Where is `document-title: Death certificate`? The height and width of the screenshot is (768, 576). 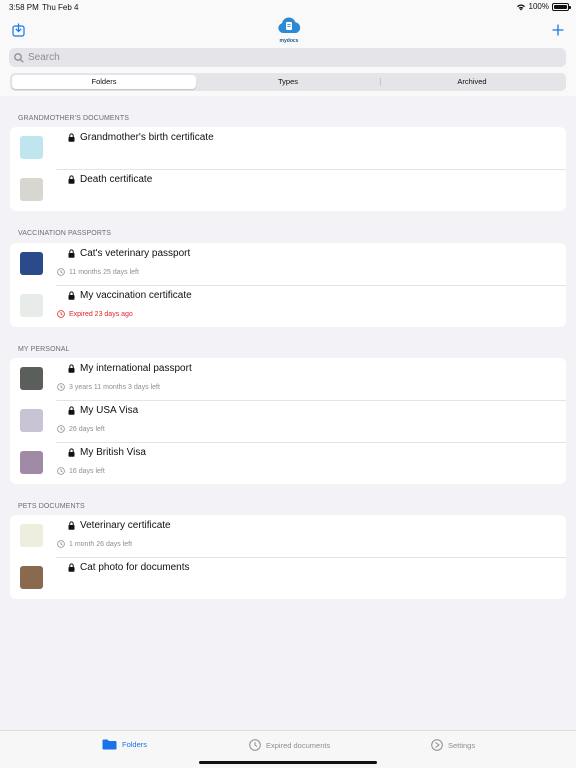 document-title: Death certificate is located at coordinates (110, 179).